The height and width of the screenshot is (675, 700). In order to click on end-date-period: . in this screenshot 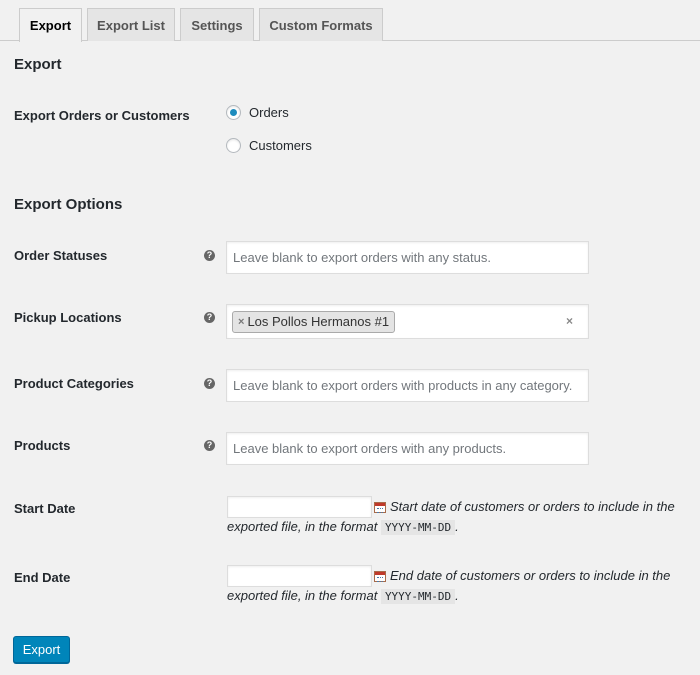, I will do `click(457, 595)`.